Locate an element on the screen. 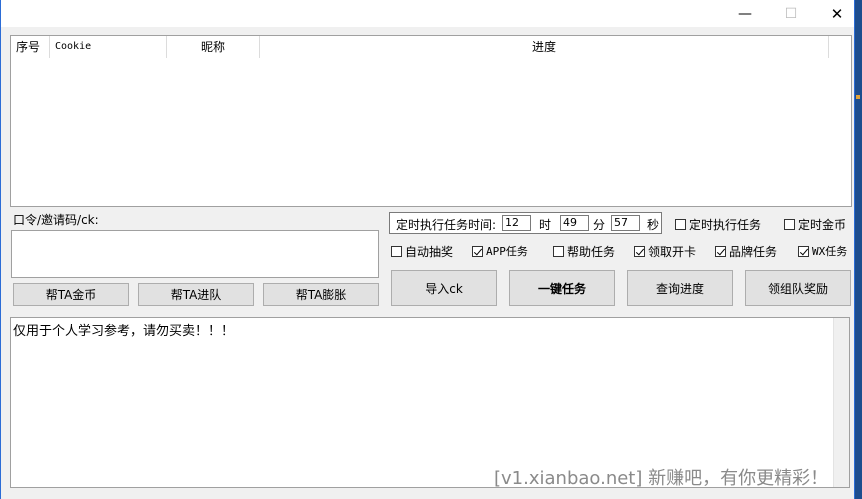 The image size is (862, 499). checkbox-app-task: APP任务 is located at coordinates (500, 251).